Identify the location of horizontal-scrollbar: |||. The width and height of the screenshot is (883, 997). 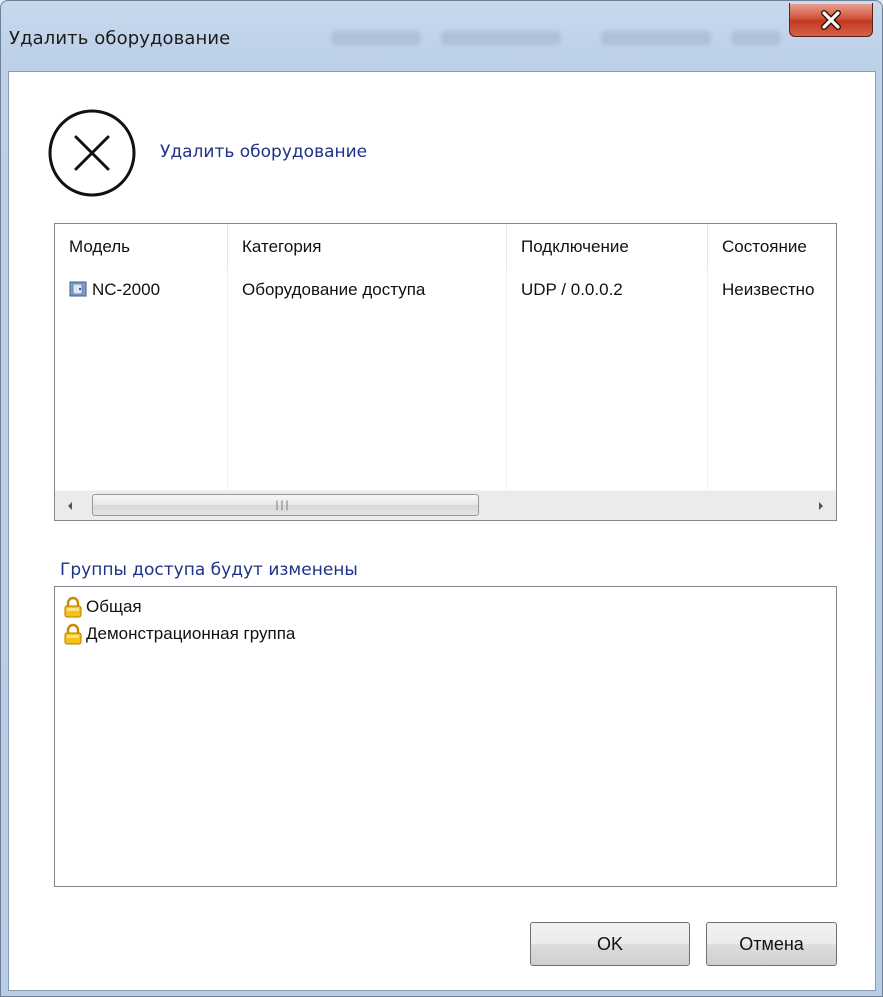
(445, 505).